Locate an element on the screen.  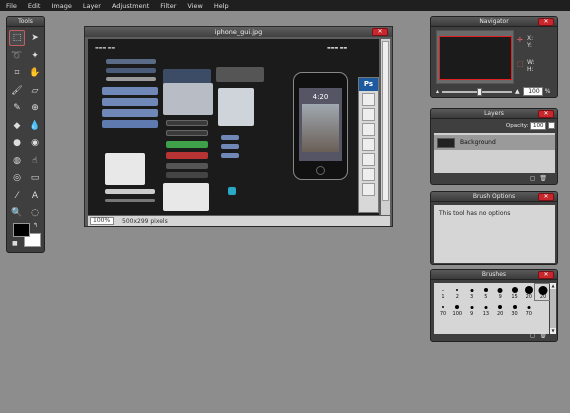
image-window-title: iphone_gui.jpg is located at coordinates (238, 32).